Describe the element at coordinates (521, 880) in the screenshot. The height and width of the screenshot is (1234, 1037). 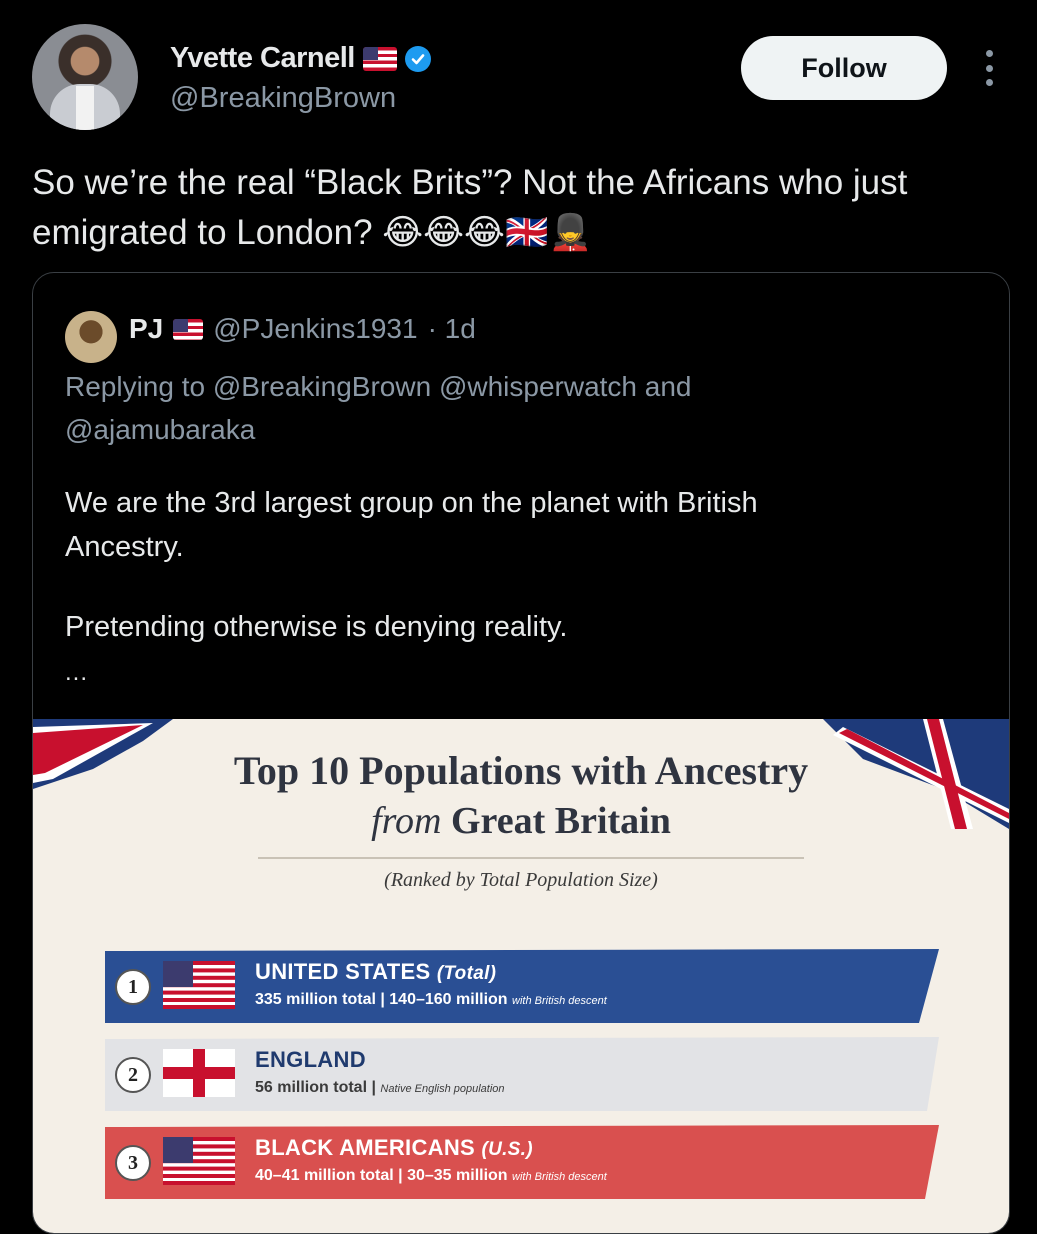
I see `infographic-note: (Ranked by Total Population Size)` at that location.